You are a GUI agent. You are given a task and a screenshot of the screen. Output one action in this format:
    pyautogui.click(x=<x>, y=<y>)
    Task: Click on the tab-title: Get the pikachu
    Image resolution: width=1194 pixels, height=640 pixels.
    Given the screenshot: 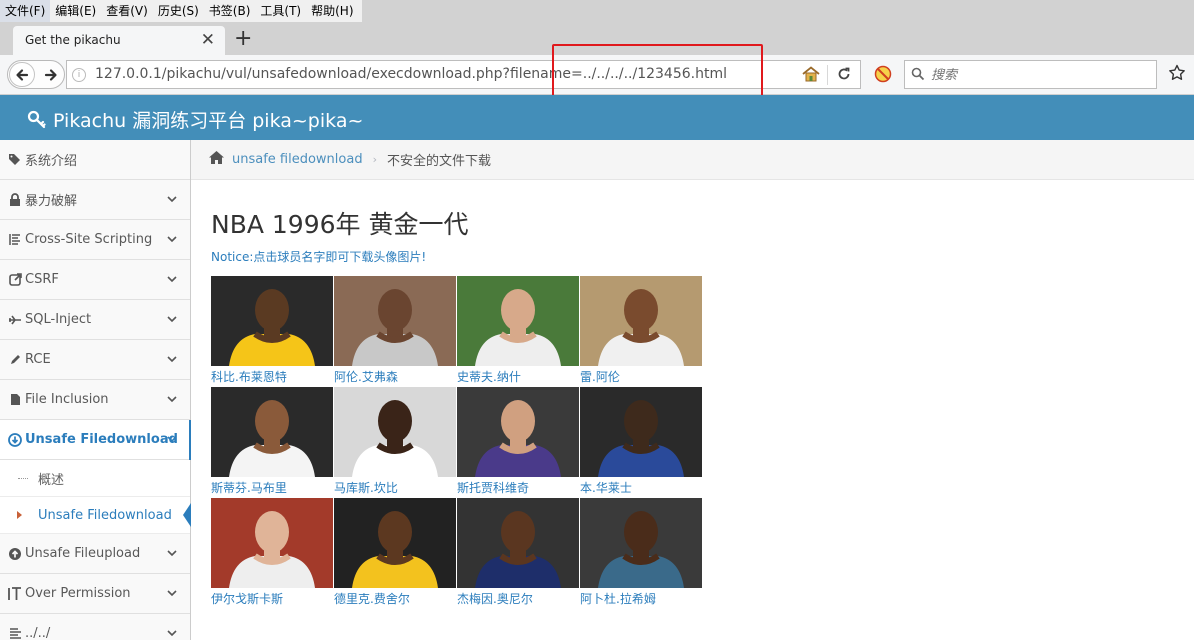 What is the action you would take?
    pyautogui.click(x=73, y=40)
    